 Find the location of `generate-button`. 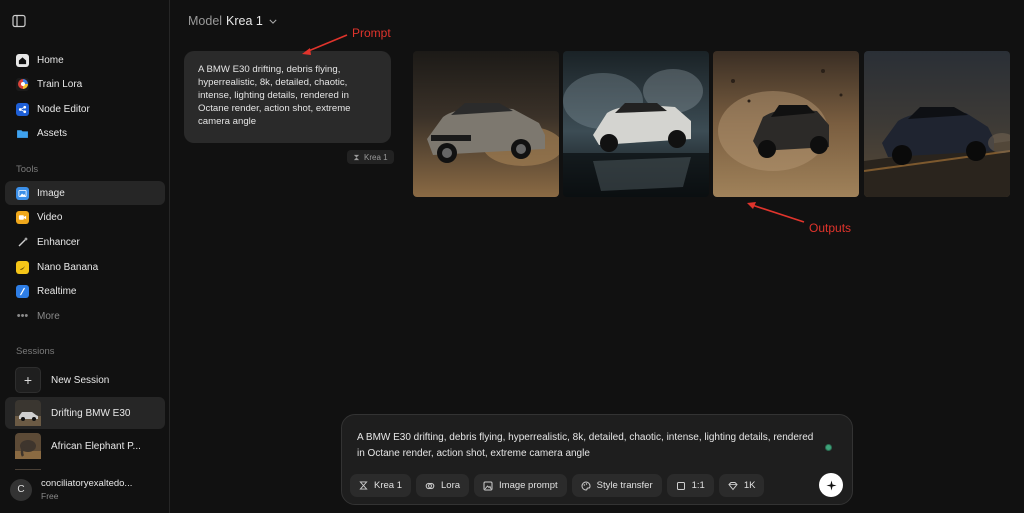

generate-button is located at coordinates (831, 485).